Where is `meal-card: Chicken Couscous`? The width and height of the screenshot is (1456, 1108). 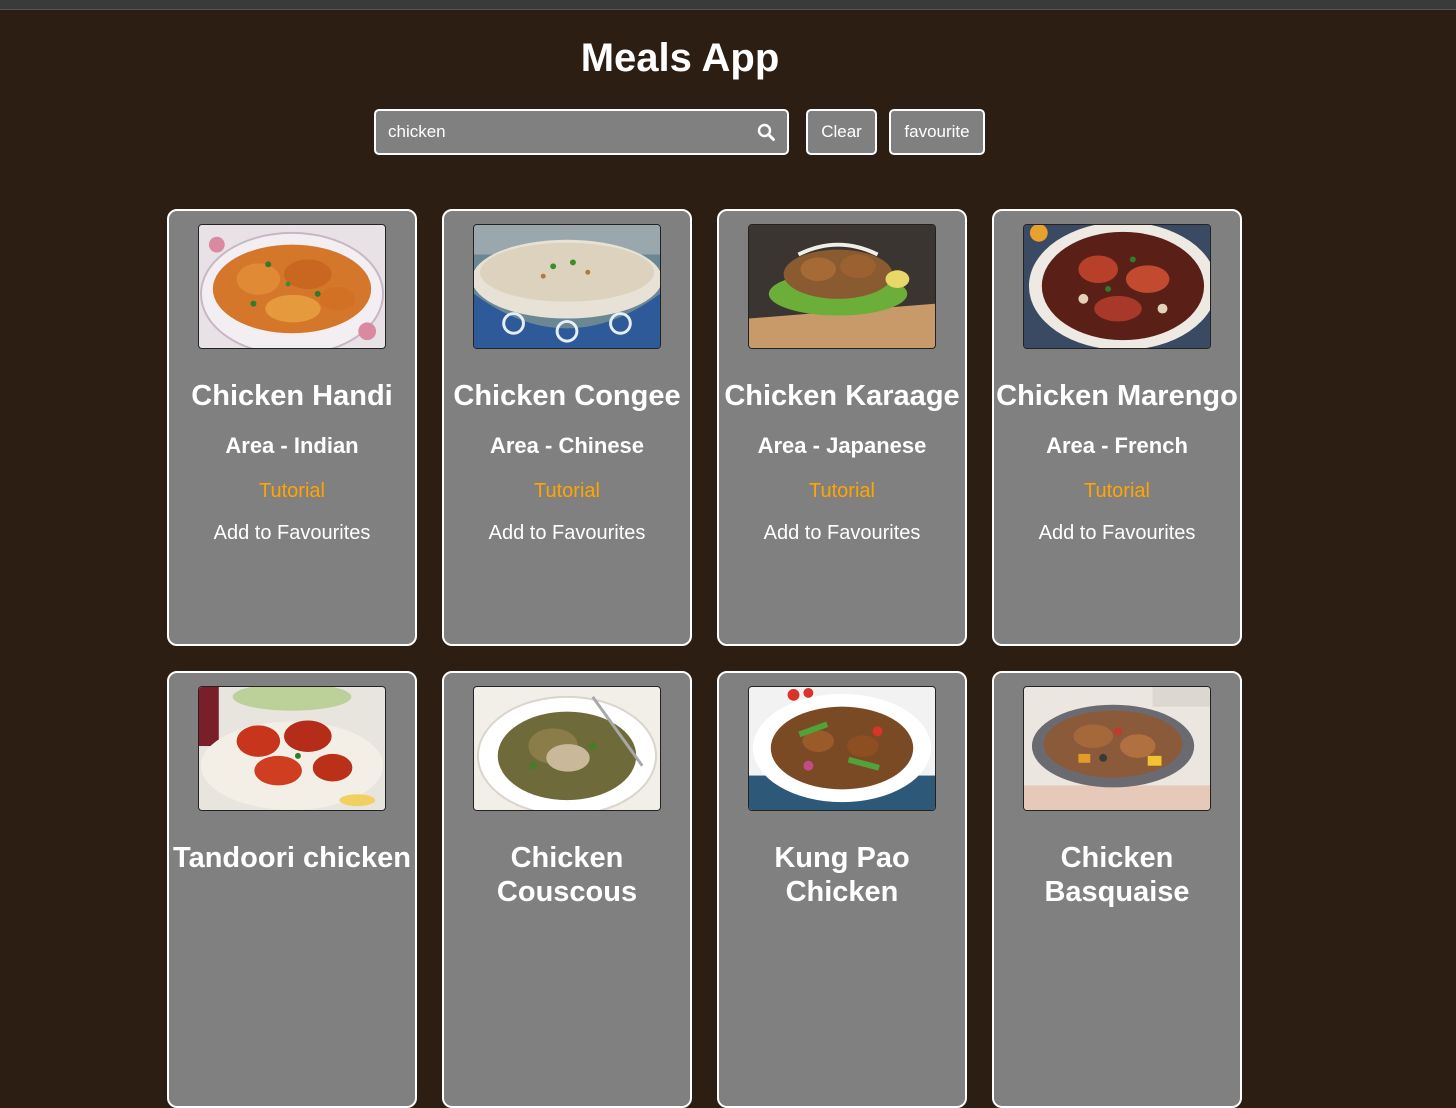 meal-card: Chicken Couscous is located at coordinates (567, 889).